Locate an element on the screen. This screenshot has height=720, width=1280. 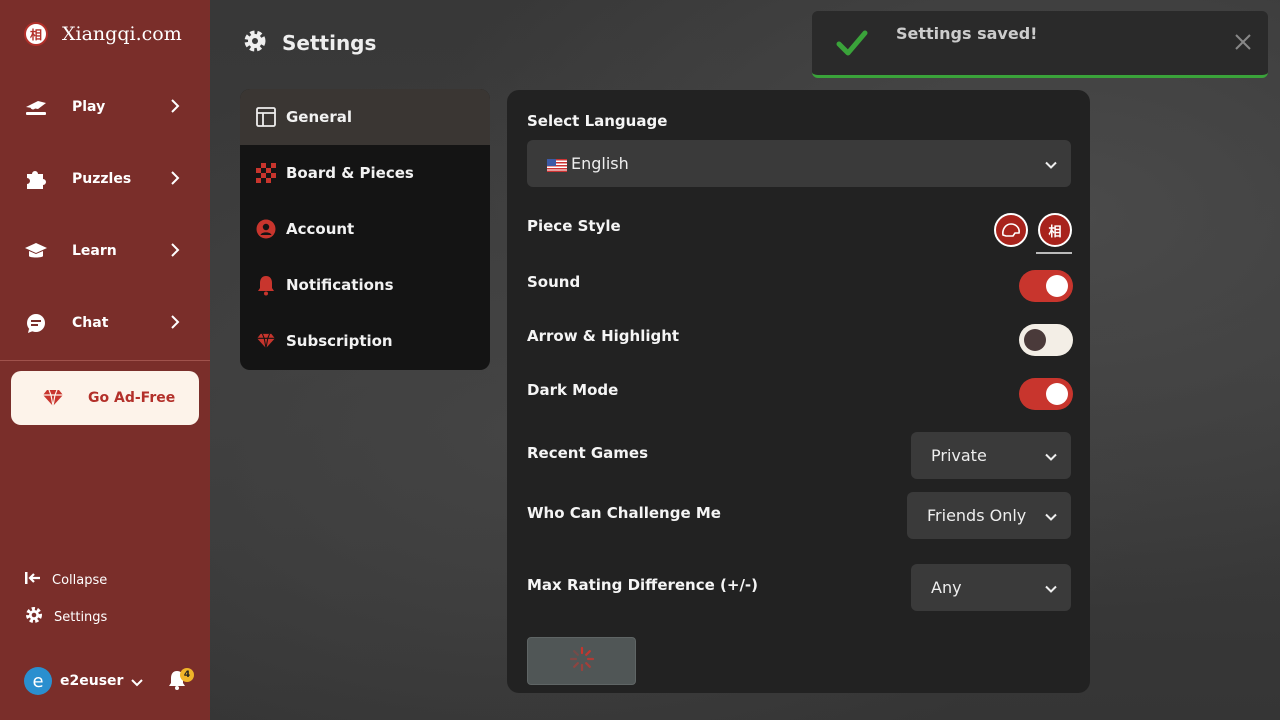
user-icon is located at coordinates (266, 229).